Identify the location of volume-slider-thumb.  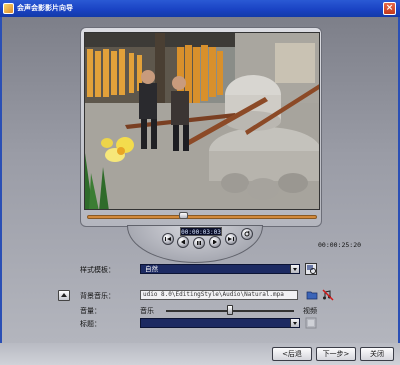
(230, 310).